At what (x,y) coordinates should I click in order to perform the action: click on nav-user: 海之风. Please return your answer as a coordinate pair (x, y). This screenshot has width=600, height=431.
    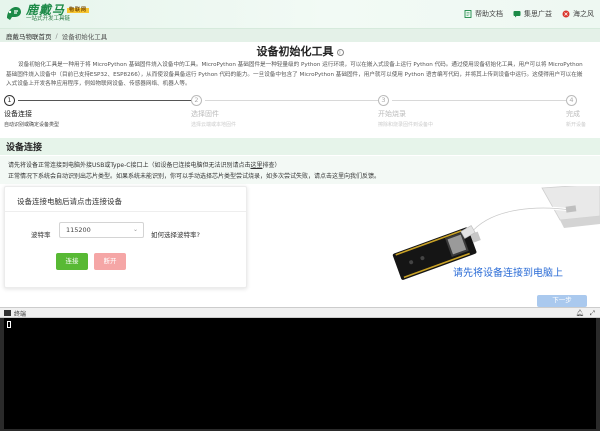
    Looking at the image, I should click on (578, 14).